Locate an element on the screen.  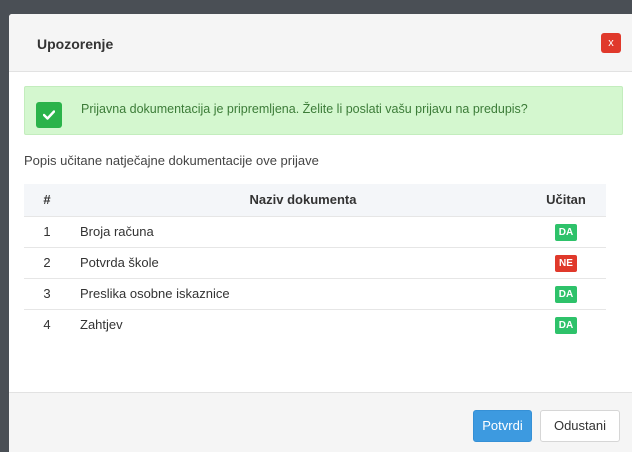
row-number: 4 is located at coordinates (47, 324).